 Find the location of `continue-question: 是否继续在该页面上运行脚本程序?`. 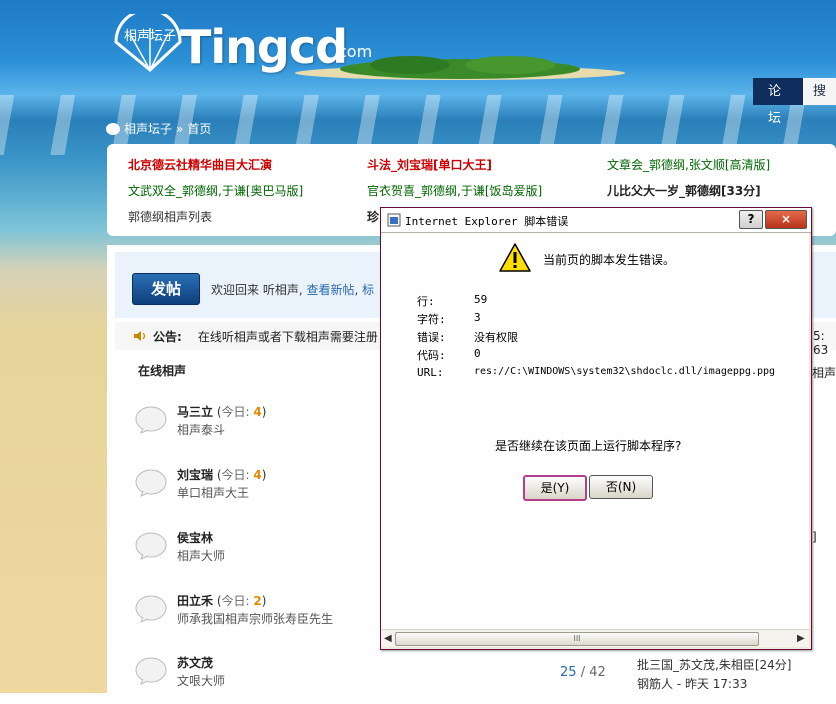

continue-question: 是否继续在该页面上运行脚本程序? is located at coordinates (588, 446).